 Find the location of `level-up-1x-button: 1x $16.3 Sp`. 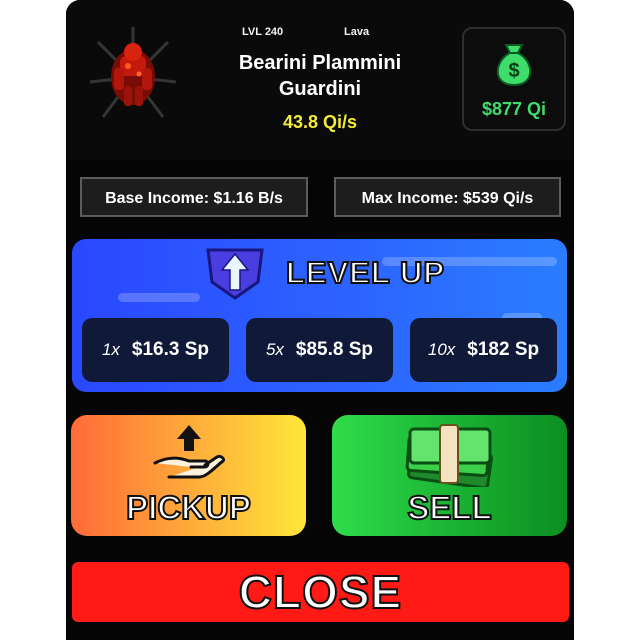

level-up-1x-button: 1x $16.3 Sp is located at coordinates (155, 350).